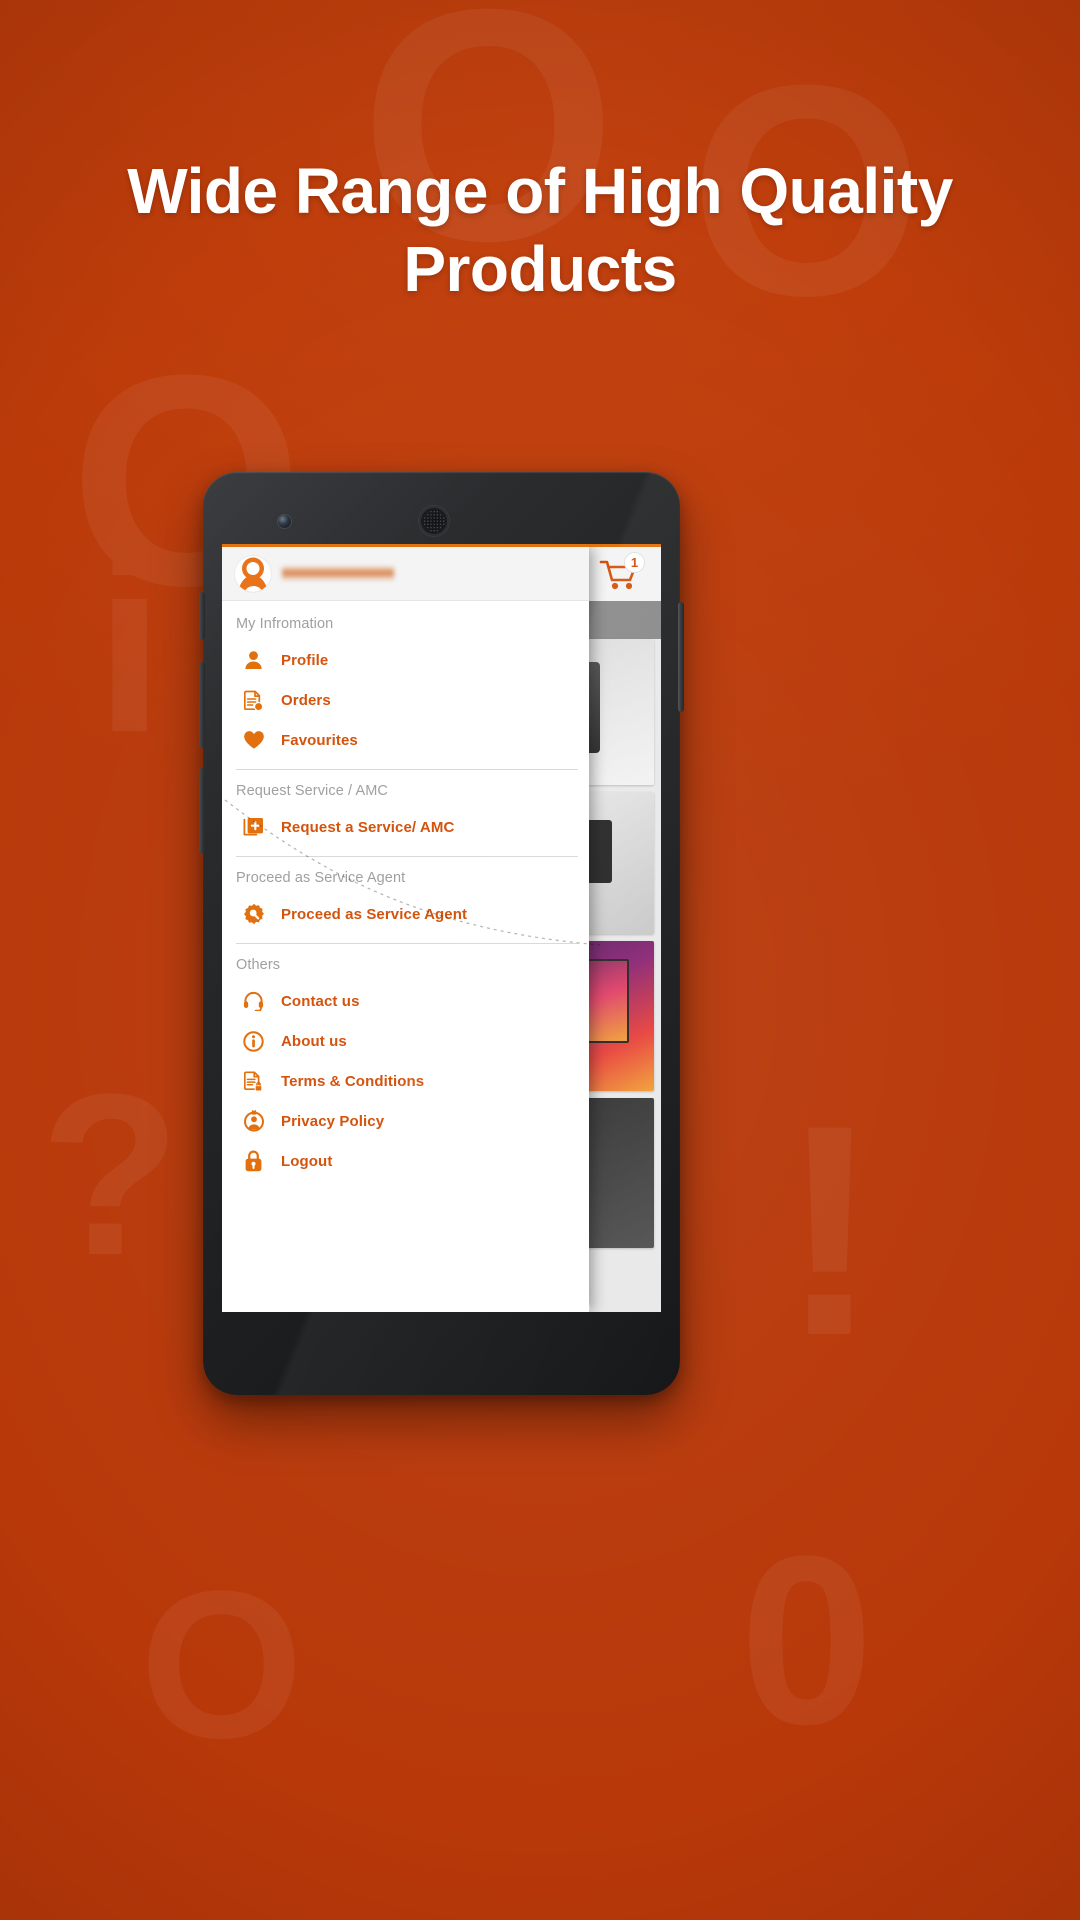 This screenshot has width=1080, height=1920. What do you see at coordinates (368, 827) in the screenshot?
I see `menu-item-label: Request a Service/ AMC` at bounding box center [368, 827].